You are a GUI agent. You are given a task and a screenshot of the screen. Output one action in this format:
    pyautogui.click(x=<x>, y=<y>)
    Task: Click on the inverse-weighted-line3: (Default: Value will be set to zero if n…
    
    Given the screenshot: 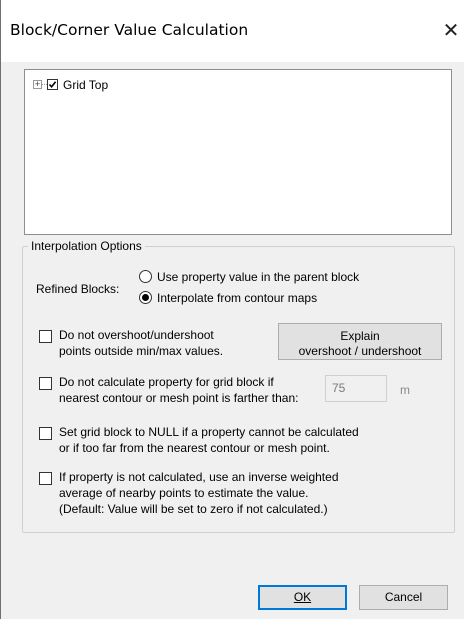 What is the action you would take?
    pyautogui.click(x=193, y=509)
    